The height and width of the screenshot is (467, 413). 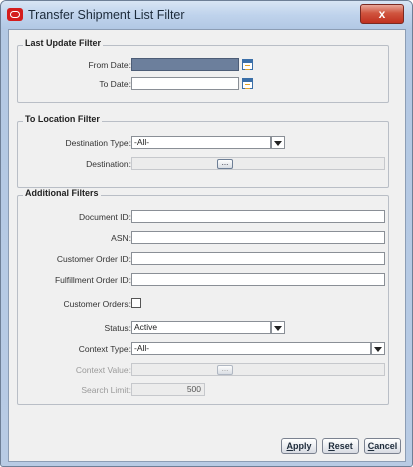 I want to click on destination-label: Destination:, so click(x=108, y=164).